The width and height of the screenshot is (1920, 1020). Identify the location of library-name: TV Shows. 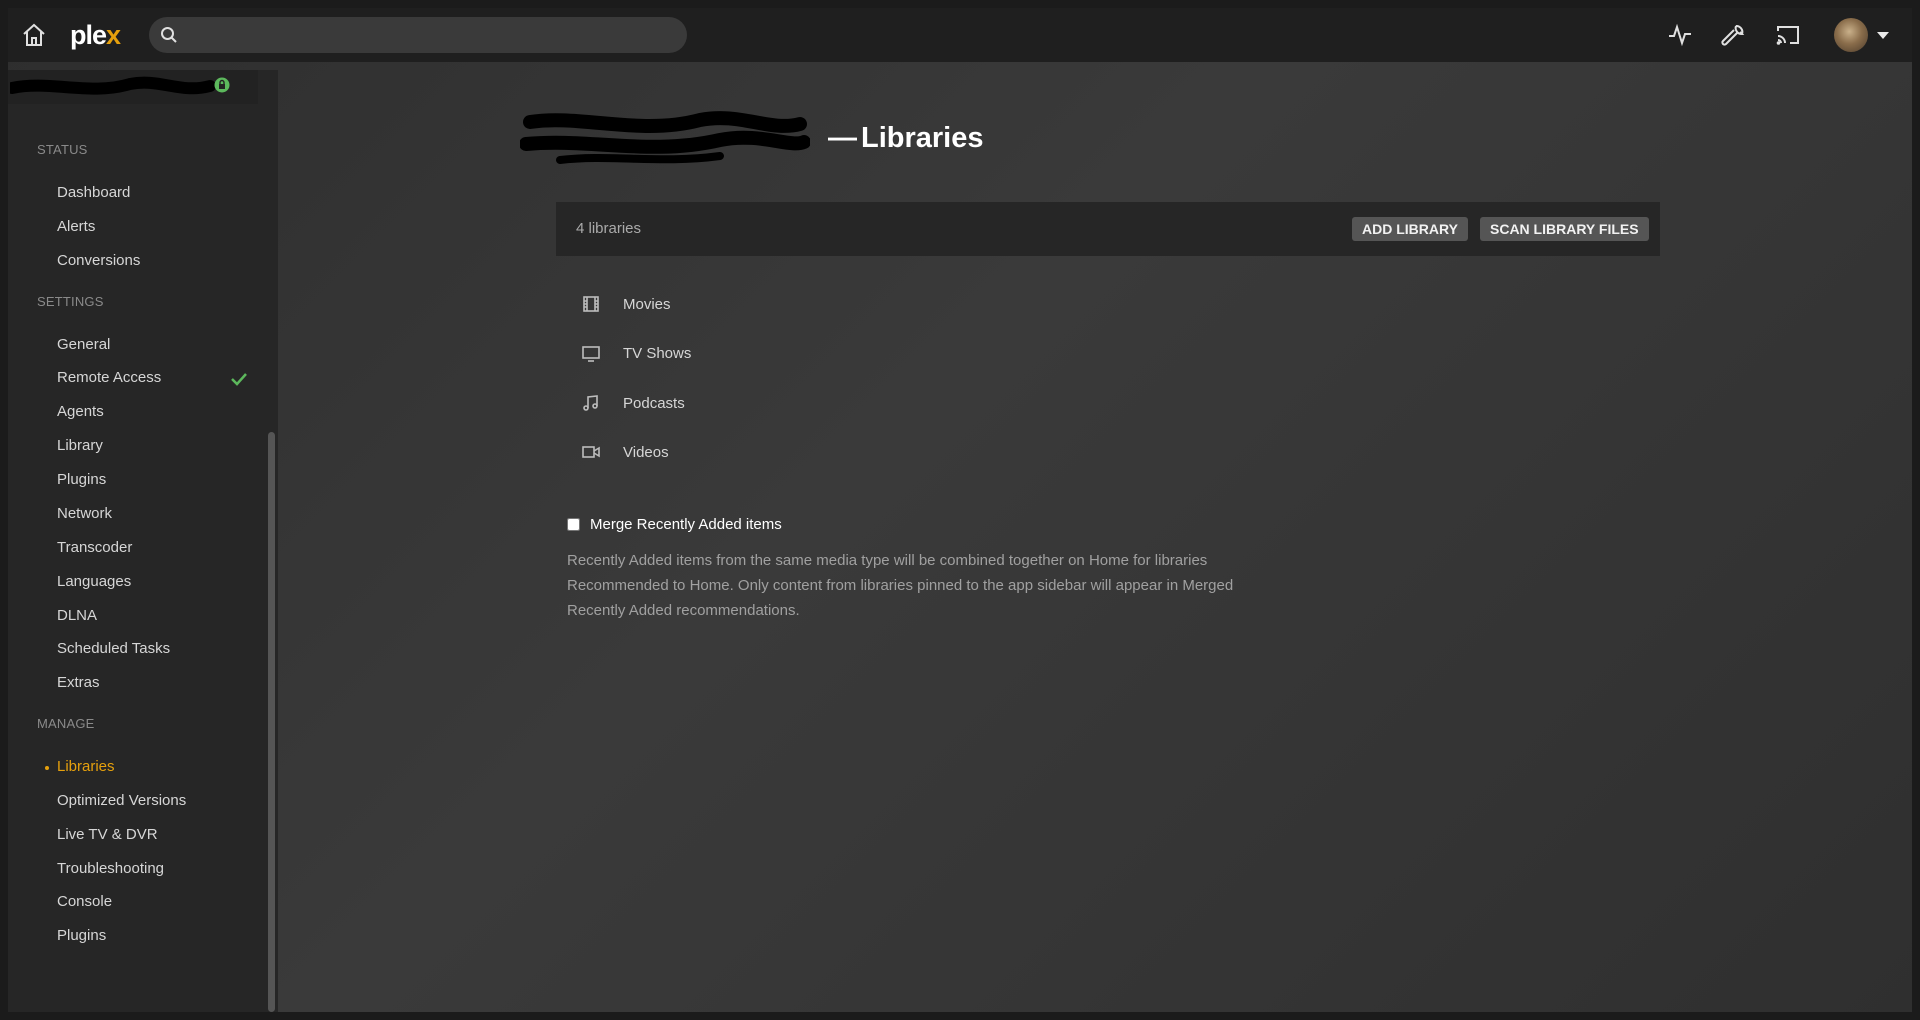
(657, 353).